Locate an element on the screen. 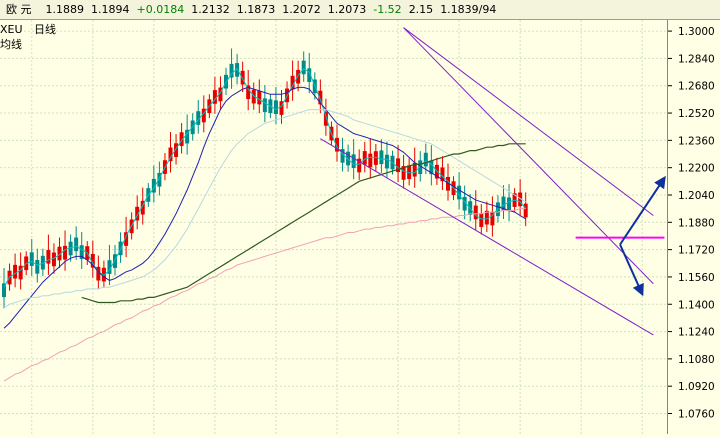 The height and width of the screenshot is (438, 720). legend-symbol: XEU is located at coordinates (11, 29).